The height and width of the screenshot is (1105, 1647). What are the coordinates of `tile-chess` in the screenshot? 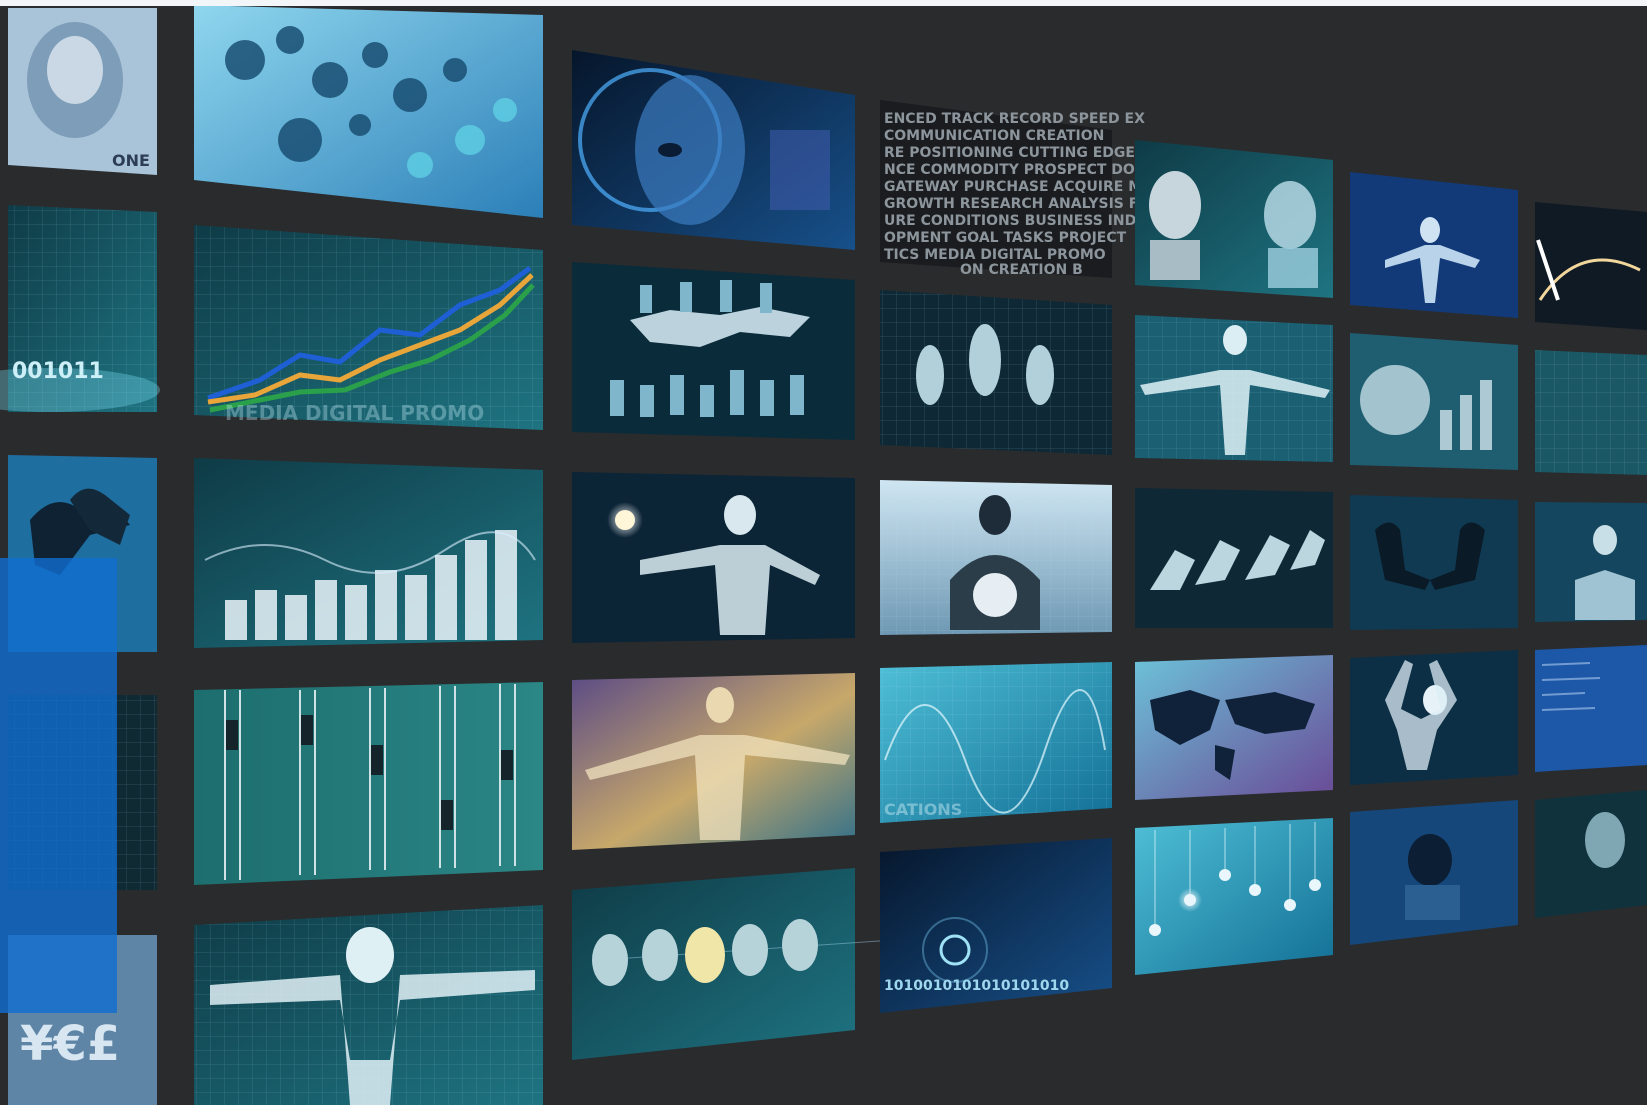 It's located at (713, 351).